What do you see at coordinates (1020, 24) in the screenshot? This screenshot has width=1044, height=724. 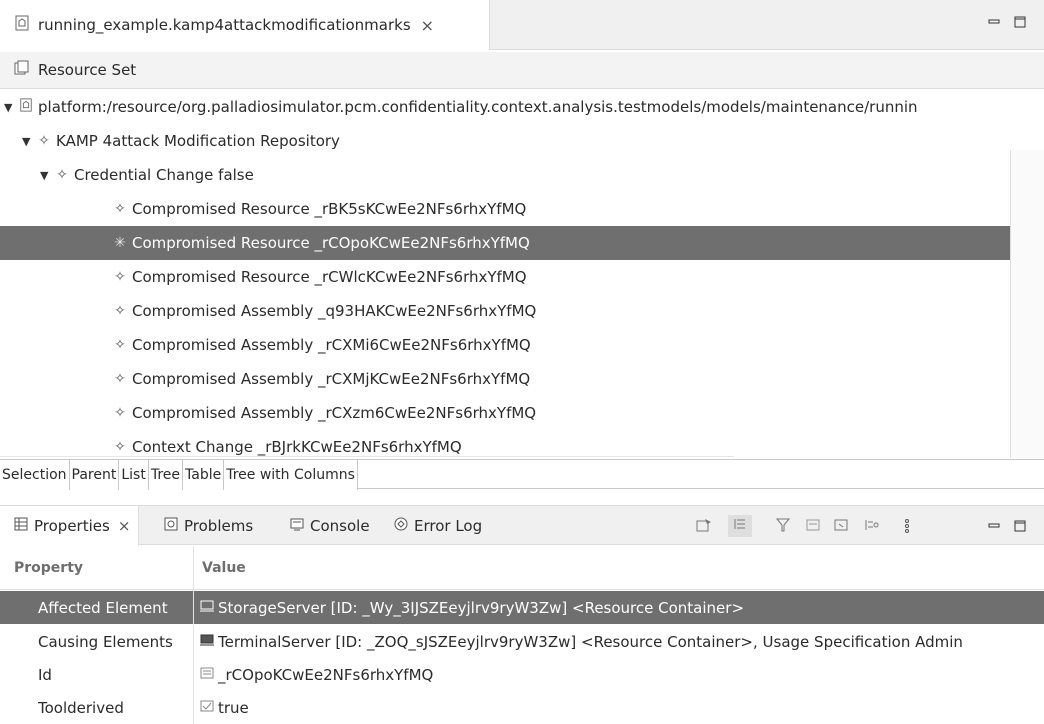 I see `maximize-icon` at bounding box center [1020, 24].